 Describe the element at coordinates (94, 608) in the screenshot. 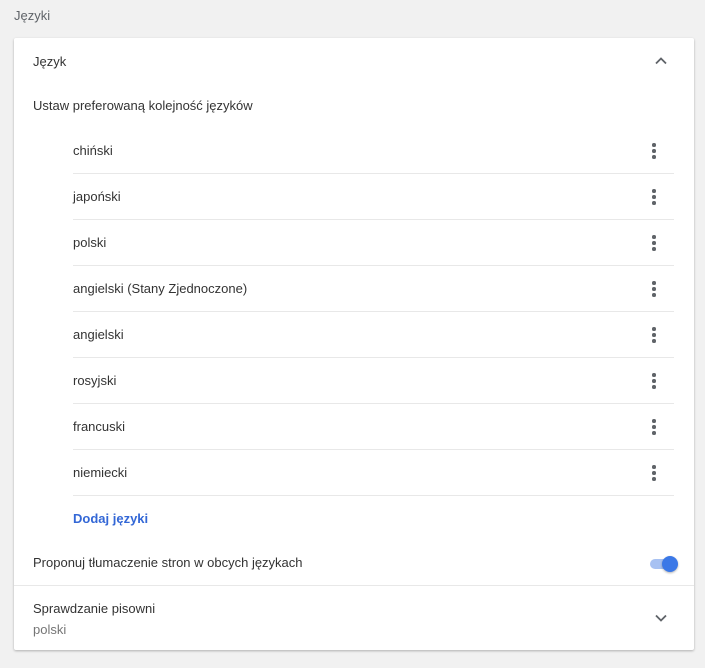

I see `spellcheck-label: Sprawdzanie pisowni` at that location.